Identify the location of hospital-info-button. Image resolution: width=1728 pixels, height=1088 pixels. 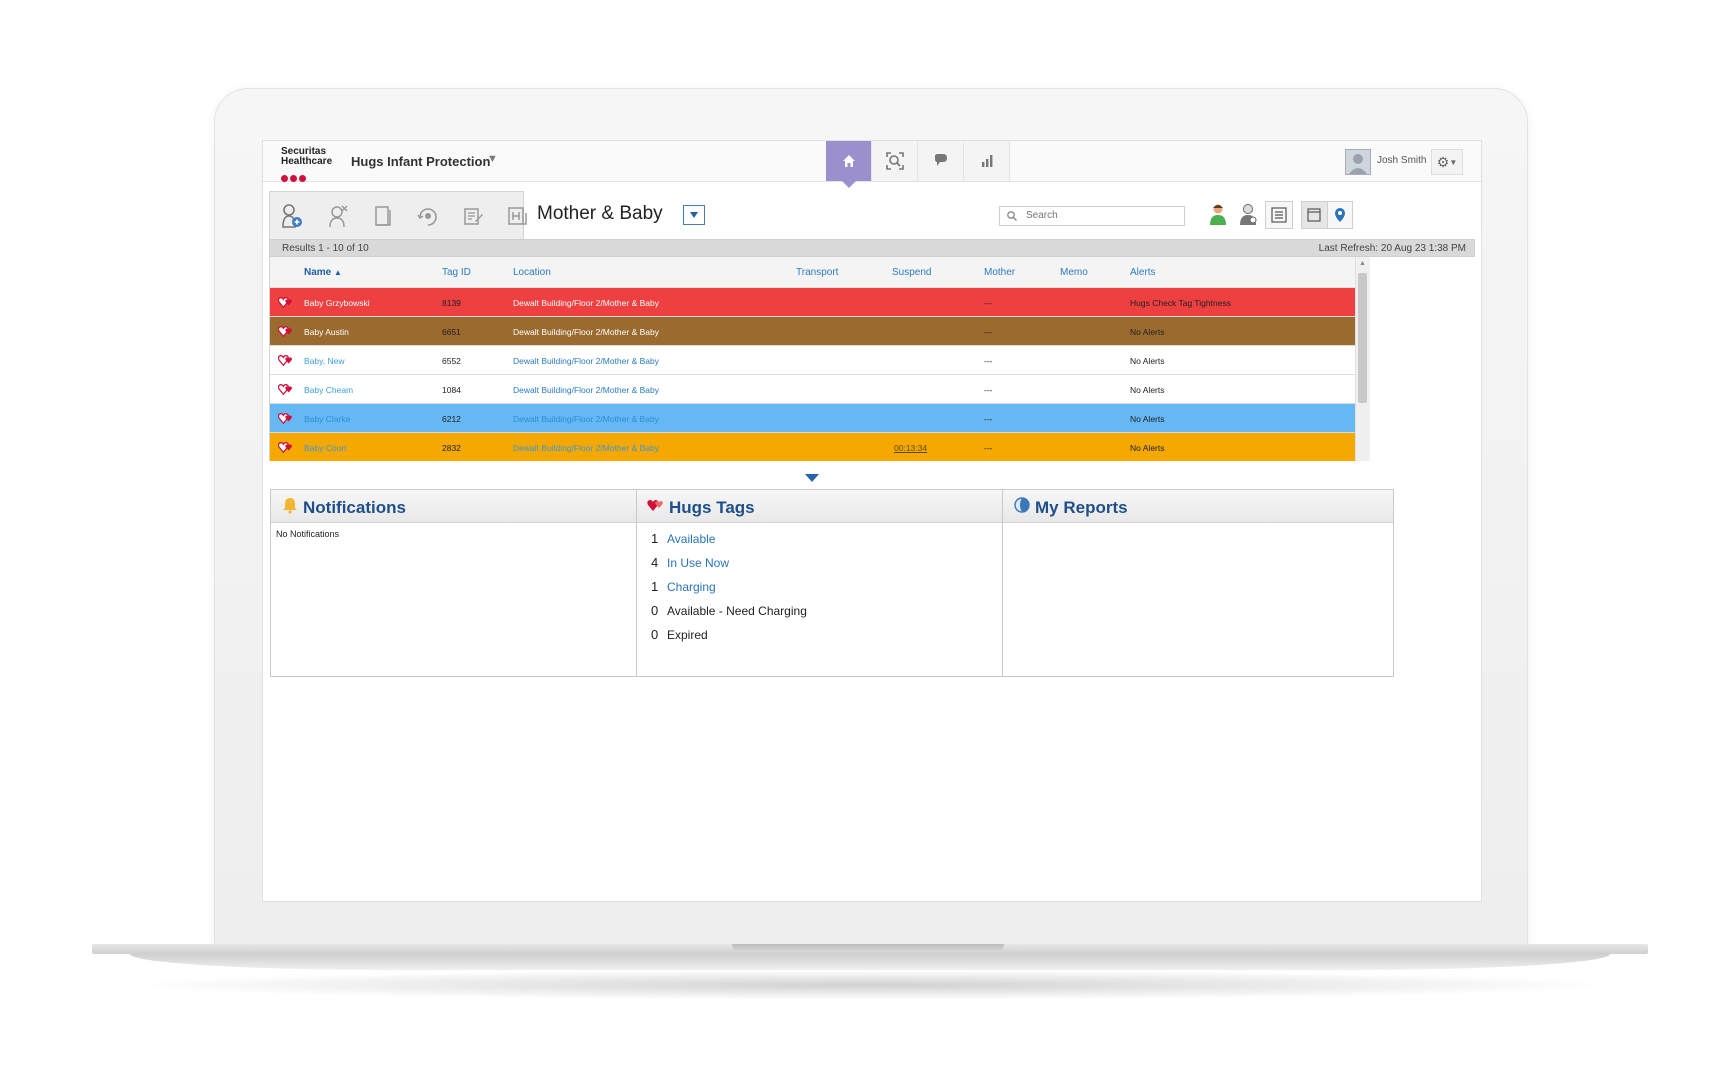
(517, 216).